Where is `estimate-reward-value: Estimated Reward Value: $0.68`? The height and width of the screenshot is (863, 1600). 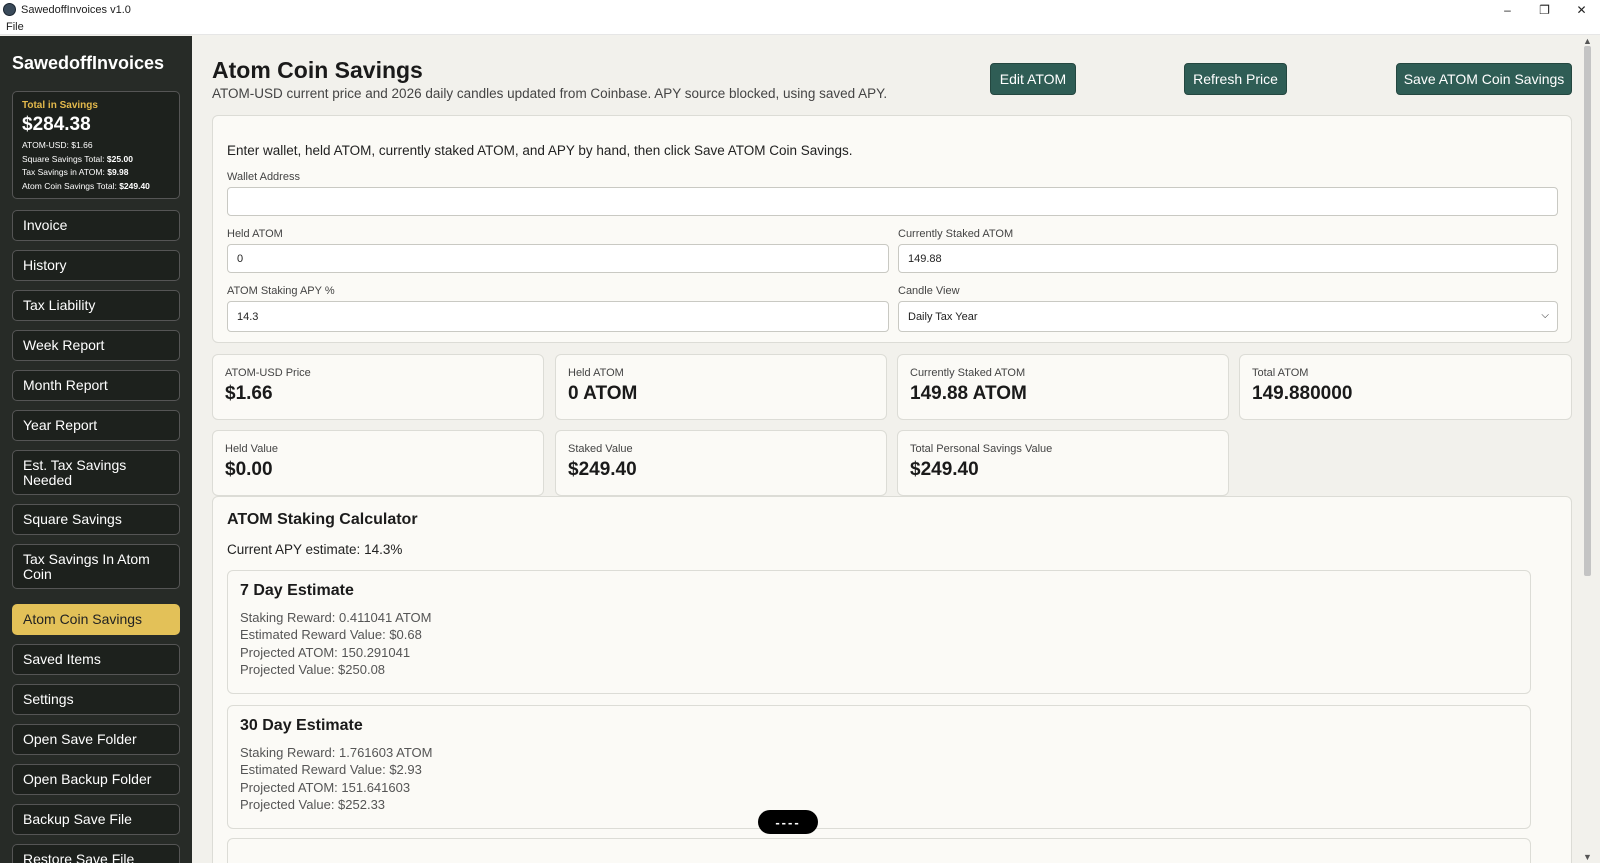 estimate-reward-value: Estimated Reward Value: $0.68 is located at coordinates (331, 635).